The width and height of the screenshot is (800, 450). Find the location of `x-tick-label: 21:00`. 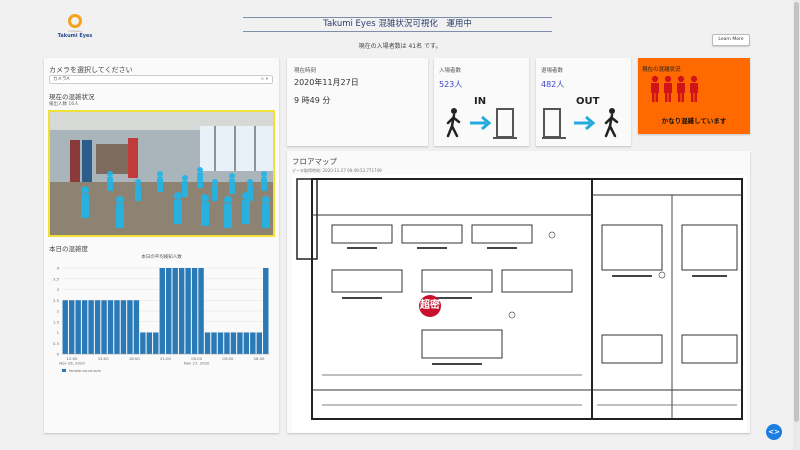

x-tick-label: 21:00 is located at coordinates (166, 358).